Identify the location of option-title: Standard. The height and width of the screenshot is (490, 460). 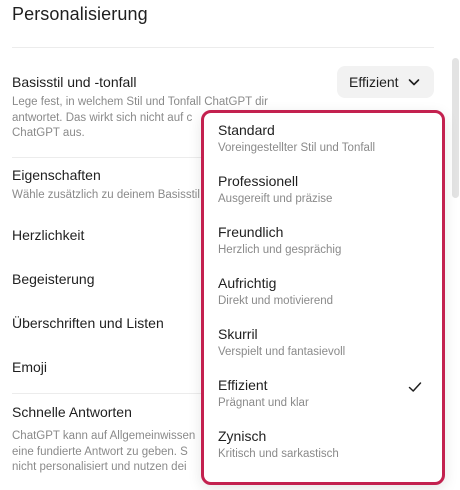
(246, 130).